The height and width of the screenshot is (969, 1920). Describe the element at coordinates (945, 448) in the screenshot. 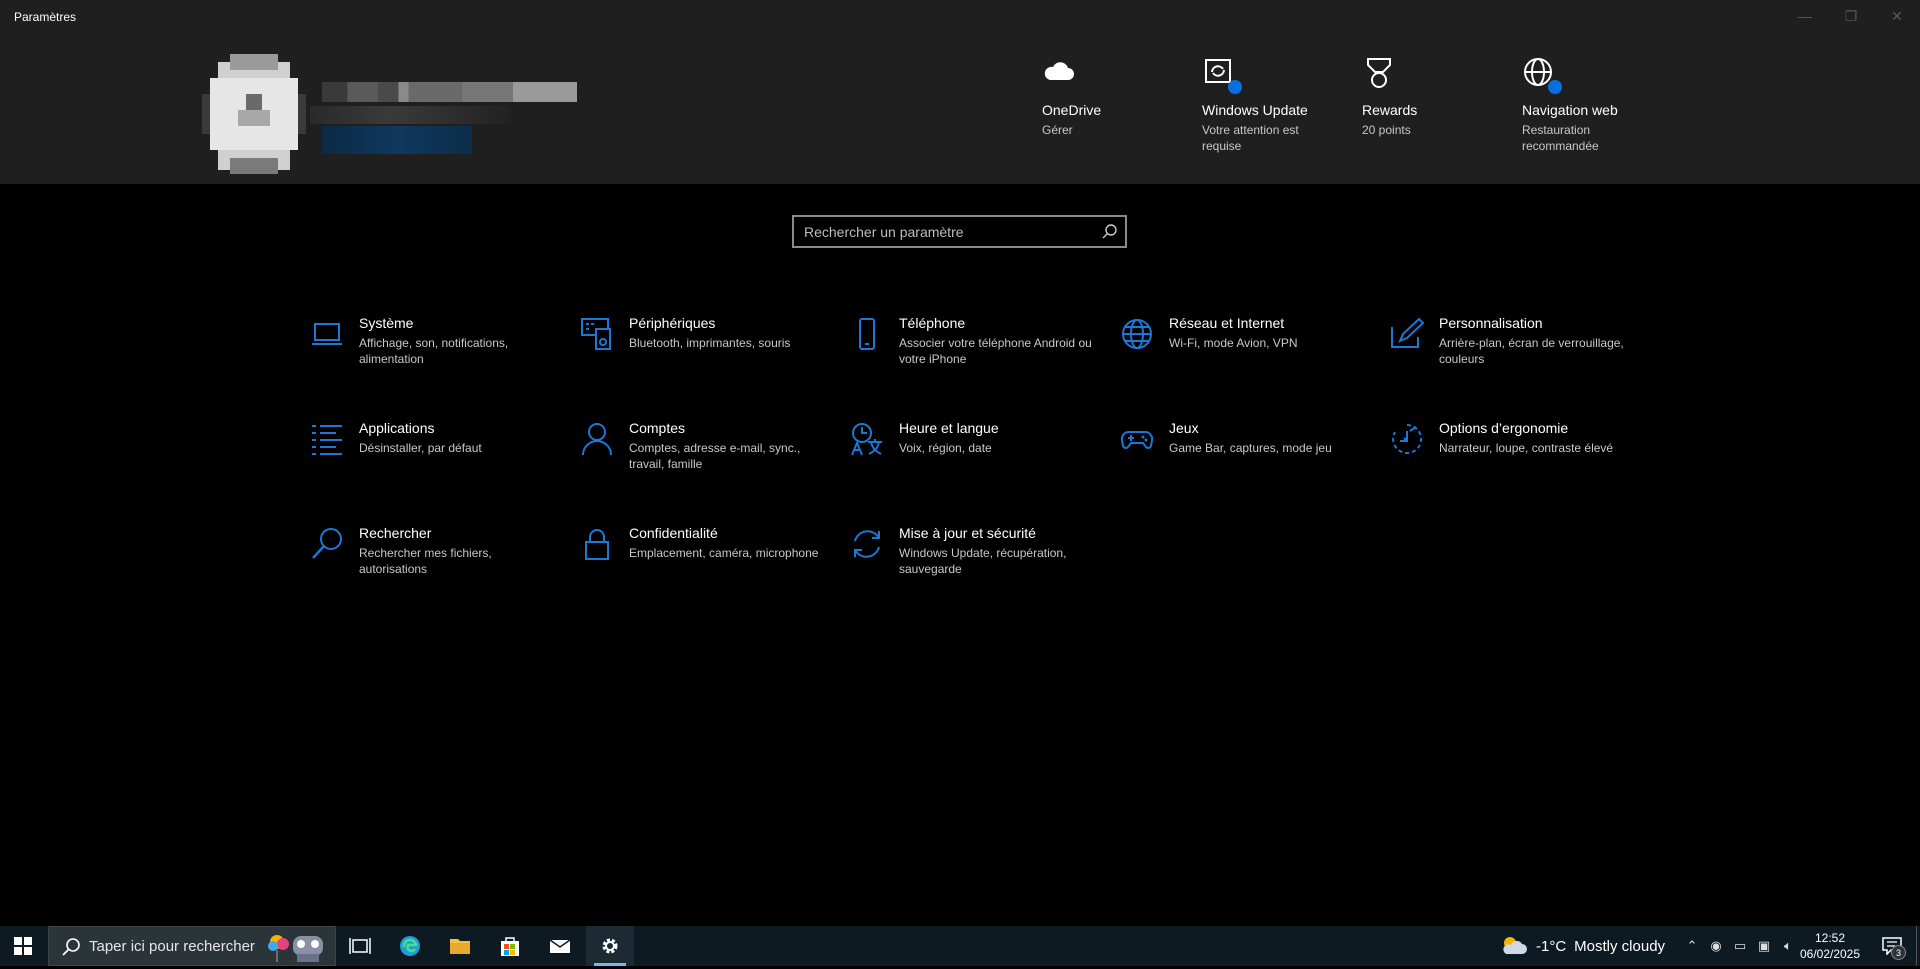

I see `tile-sub: Voix, région, date` at that location.